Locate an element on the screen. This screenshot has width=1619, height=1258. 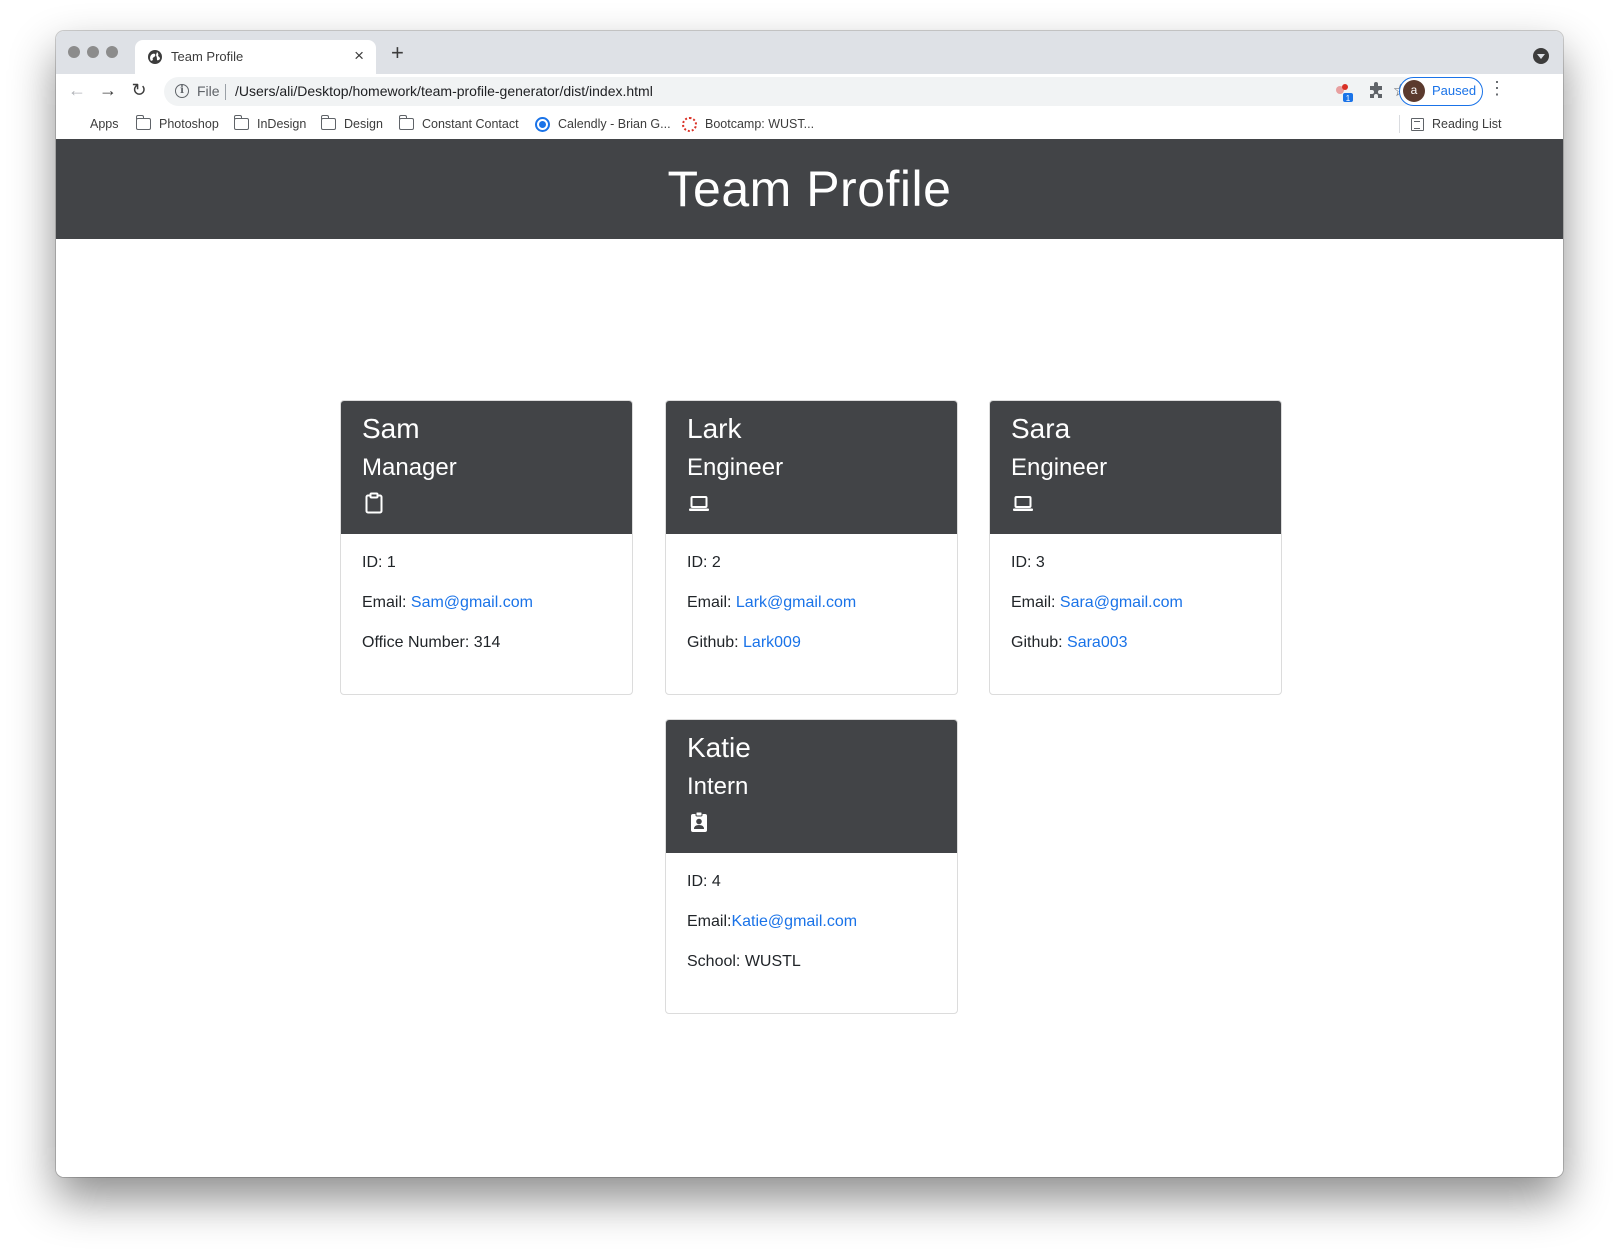
avatar: a is located at coordinates (1414, 91).